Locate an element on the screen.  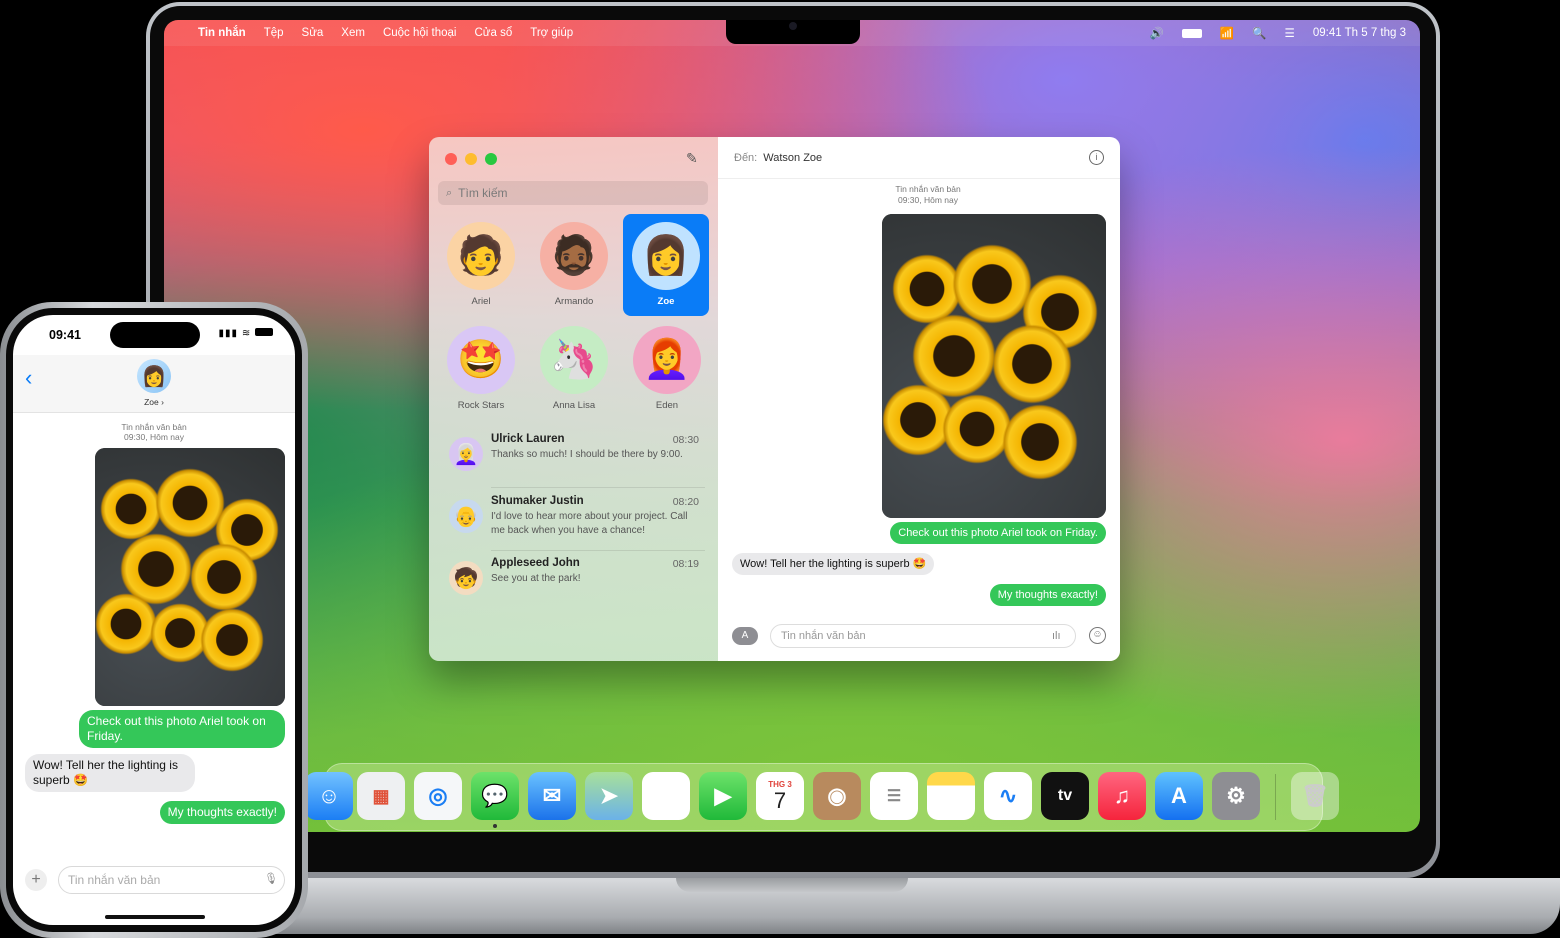
pinned-anna-lisa: 🦄 Anna Lisa is located at coordinates (574, 369).